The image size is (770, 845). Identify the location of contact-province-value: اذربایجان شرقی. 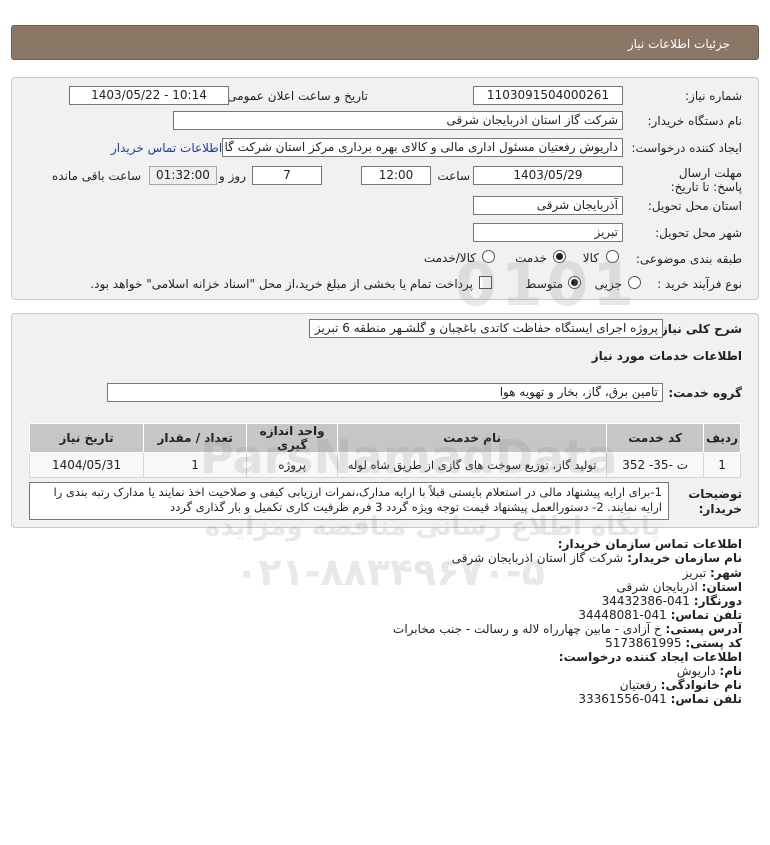
(657, 587).